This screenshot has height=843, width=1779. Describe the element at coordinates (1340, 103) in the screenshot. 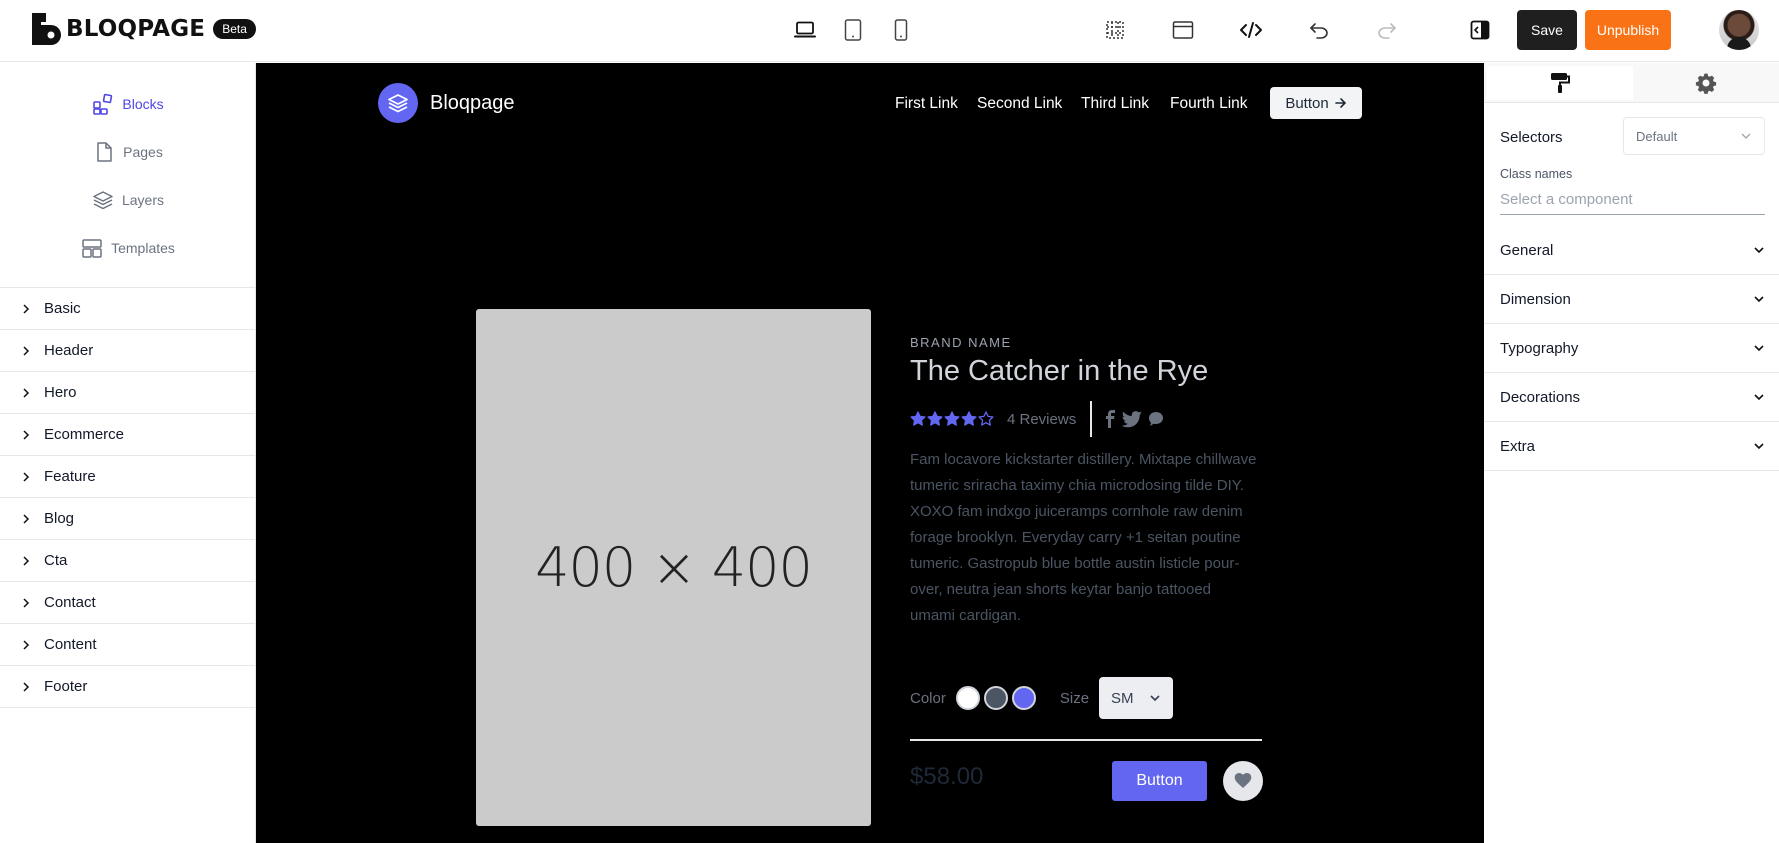

I see `arrow-right-icon` at that location.